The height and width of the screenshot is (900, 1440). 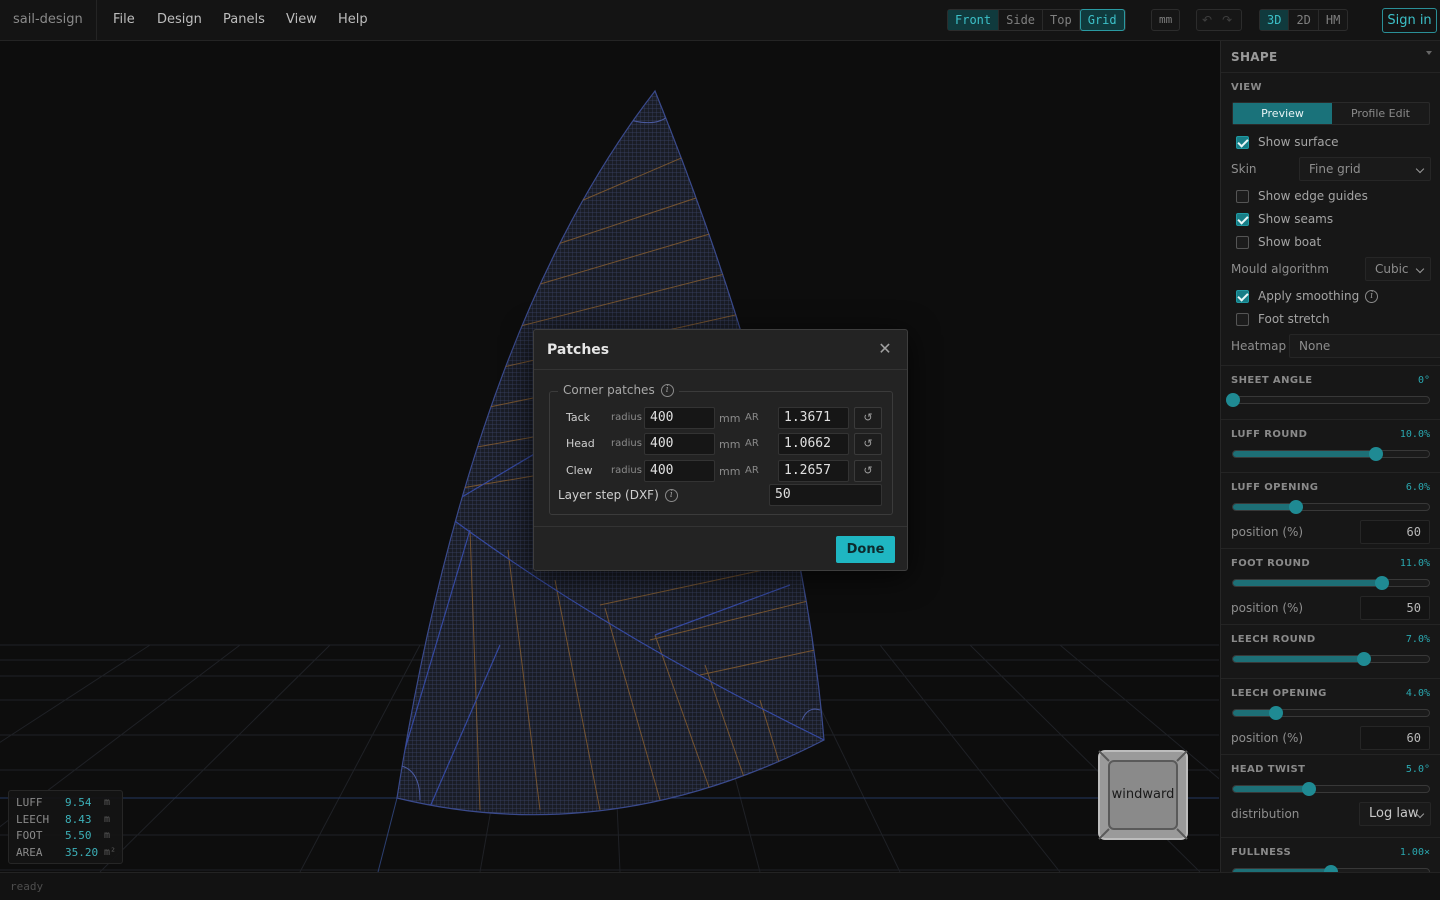 I want to click on sheet-angle-title: SHEET ANGLE, so click(x=1272, y=380).